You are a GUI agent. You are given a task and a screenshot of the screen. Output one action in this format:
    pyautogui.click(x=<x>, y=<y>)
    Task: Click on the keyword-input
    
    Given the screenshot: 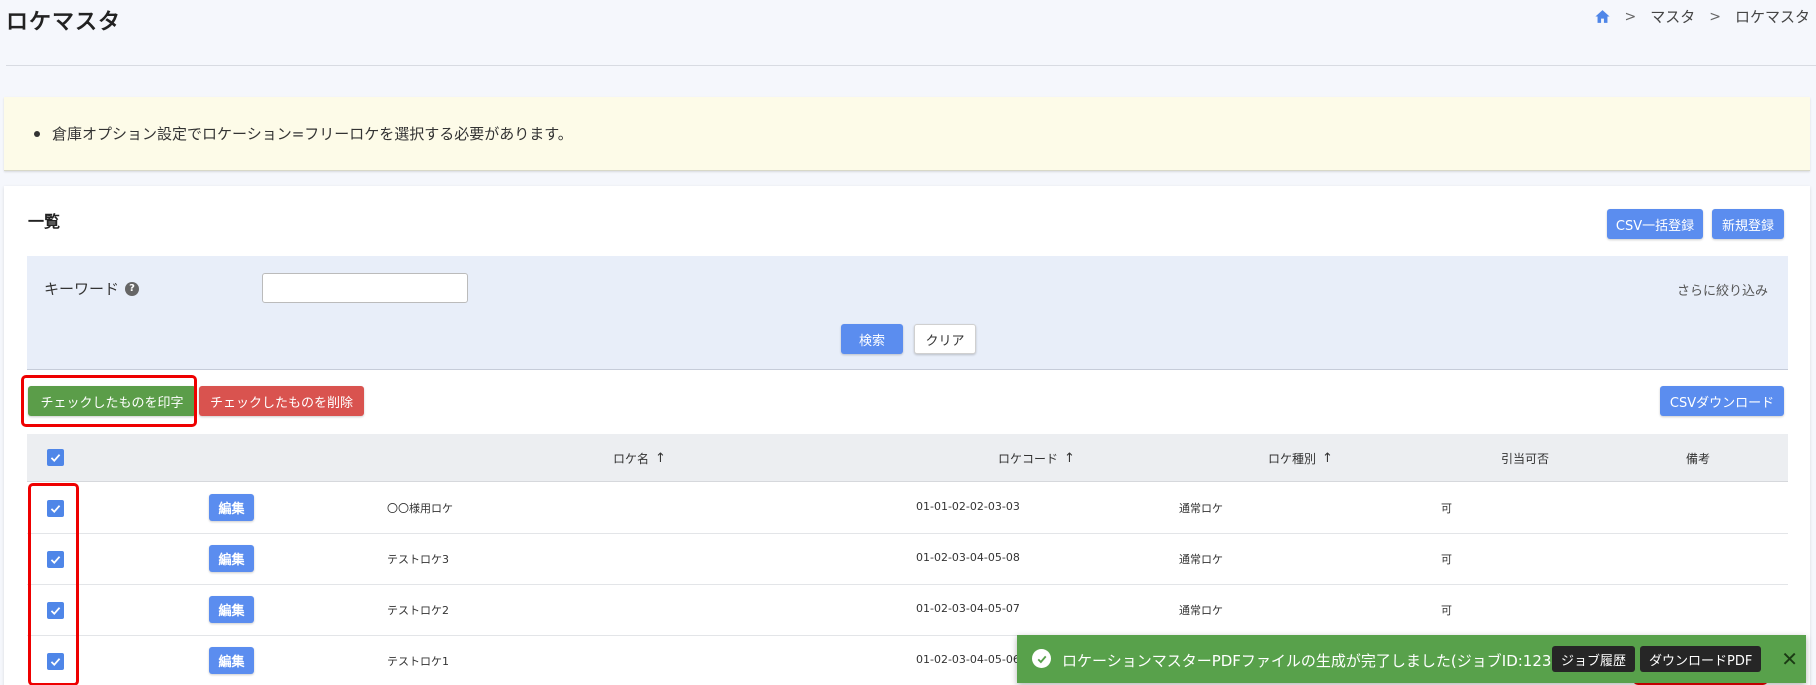 What is the action you would take?
    pyautogui.click(x=365, y=288)
    